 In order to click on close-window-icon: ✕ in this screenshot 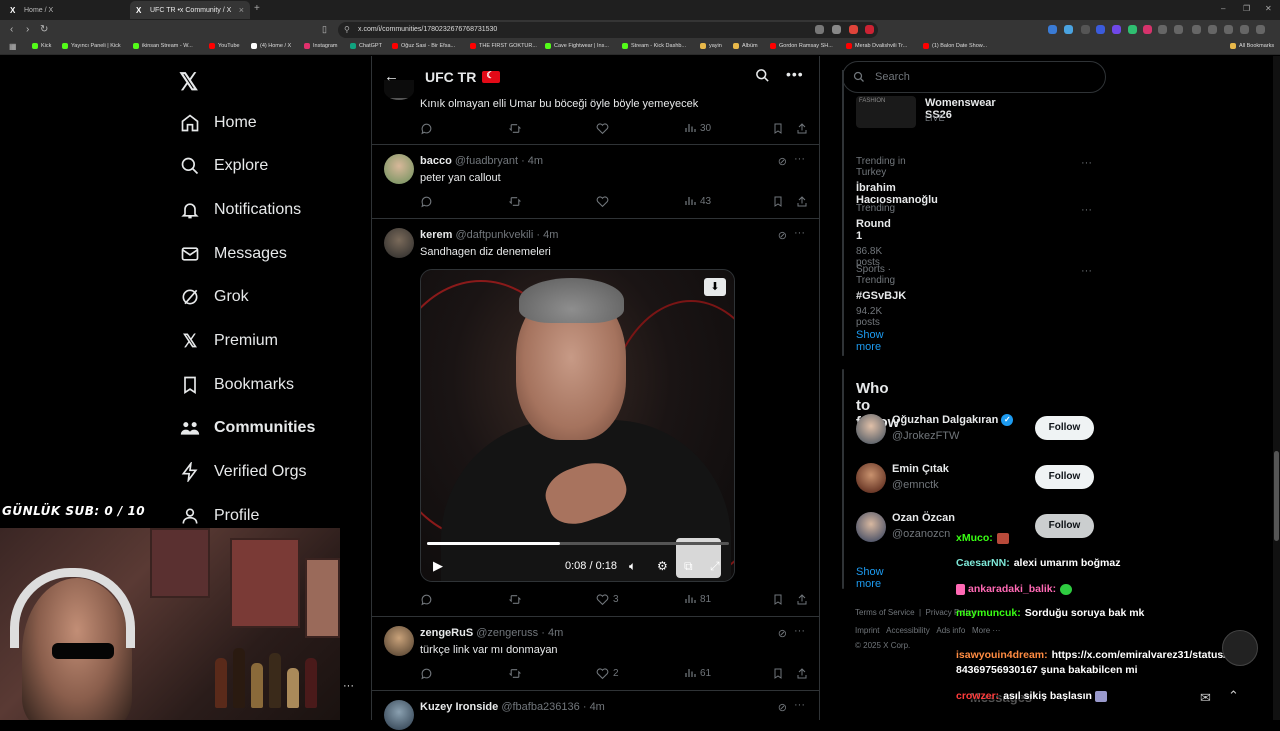, I will do `click(1268, 8)`.